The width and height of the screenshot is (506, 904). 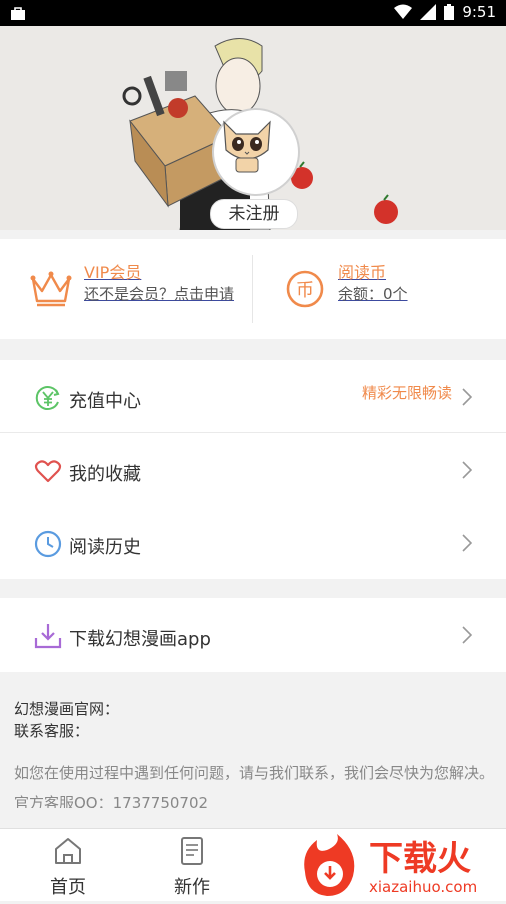 I want to click on official-site-label: 幻想漫画官网：, so click(x=67, y=709).